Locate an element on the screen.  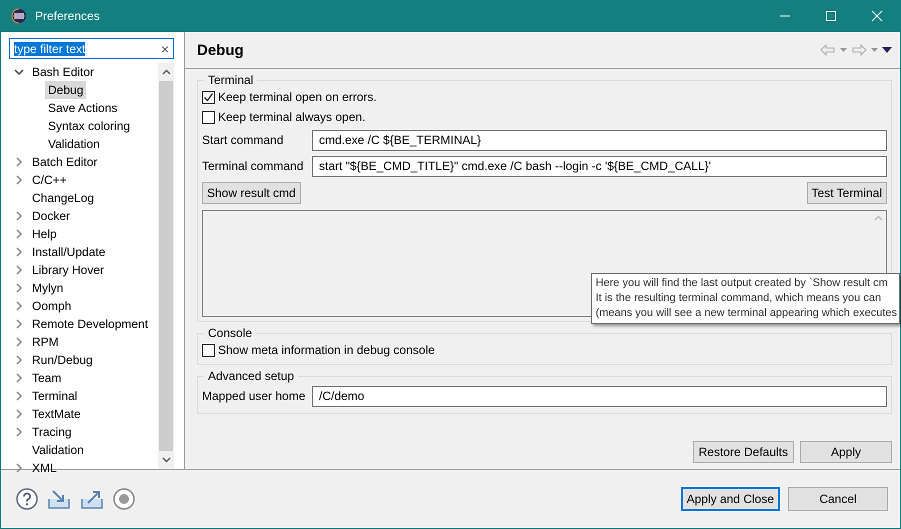
tree-item: Debug is located at coordinates (65, 90).